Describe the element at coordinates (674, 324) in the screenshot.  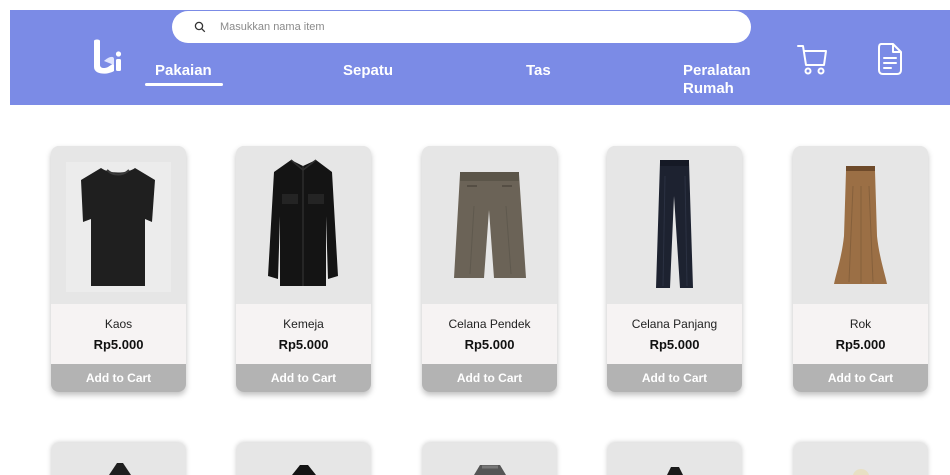
I see `product-name: Celana Panjang` at that location.